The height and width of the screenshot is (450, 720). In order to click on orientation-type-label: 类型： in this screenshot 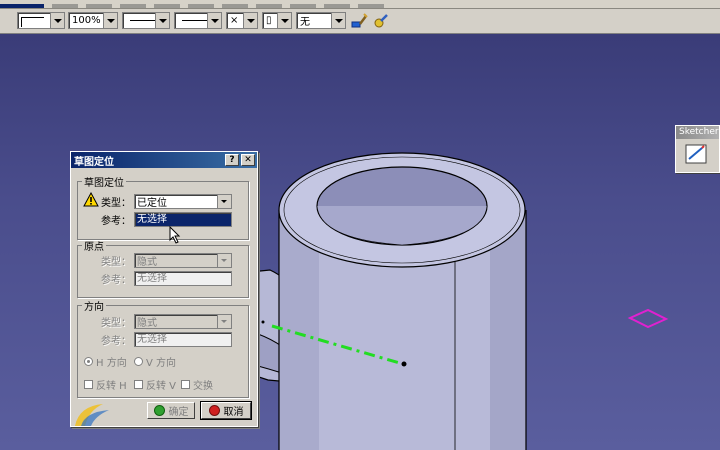, I will do `click(116, 323)`.